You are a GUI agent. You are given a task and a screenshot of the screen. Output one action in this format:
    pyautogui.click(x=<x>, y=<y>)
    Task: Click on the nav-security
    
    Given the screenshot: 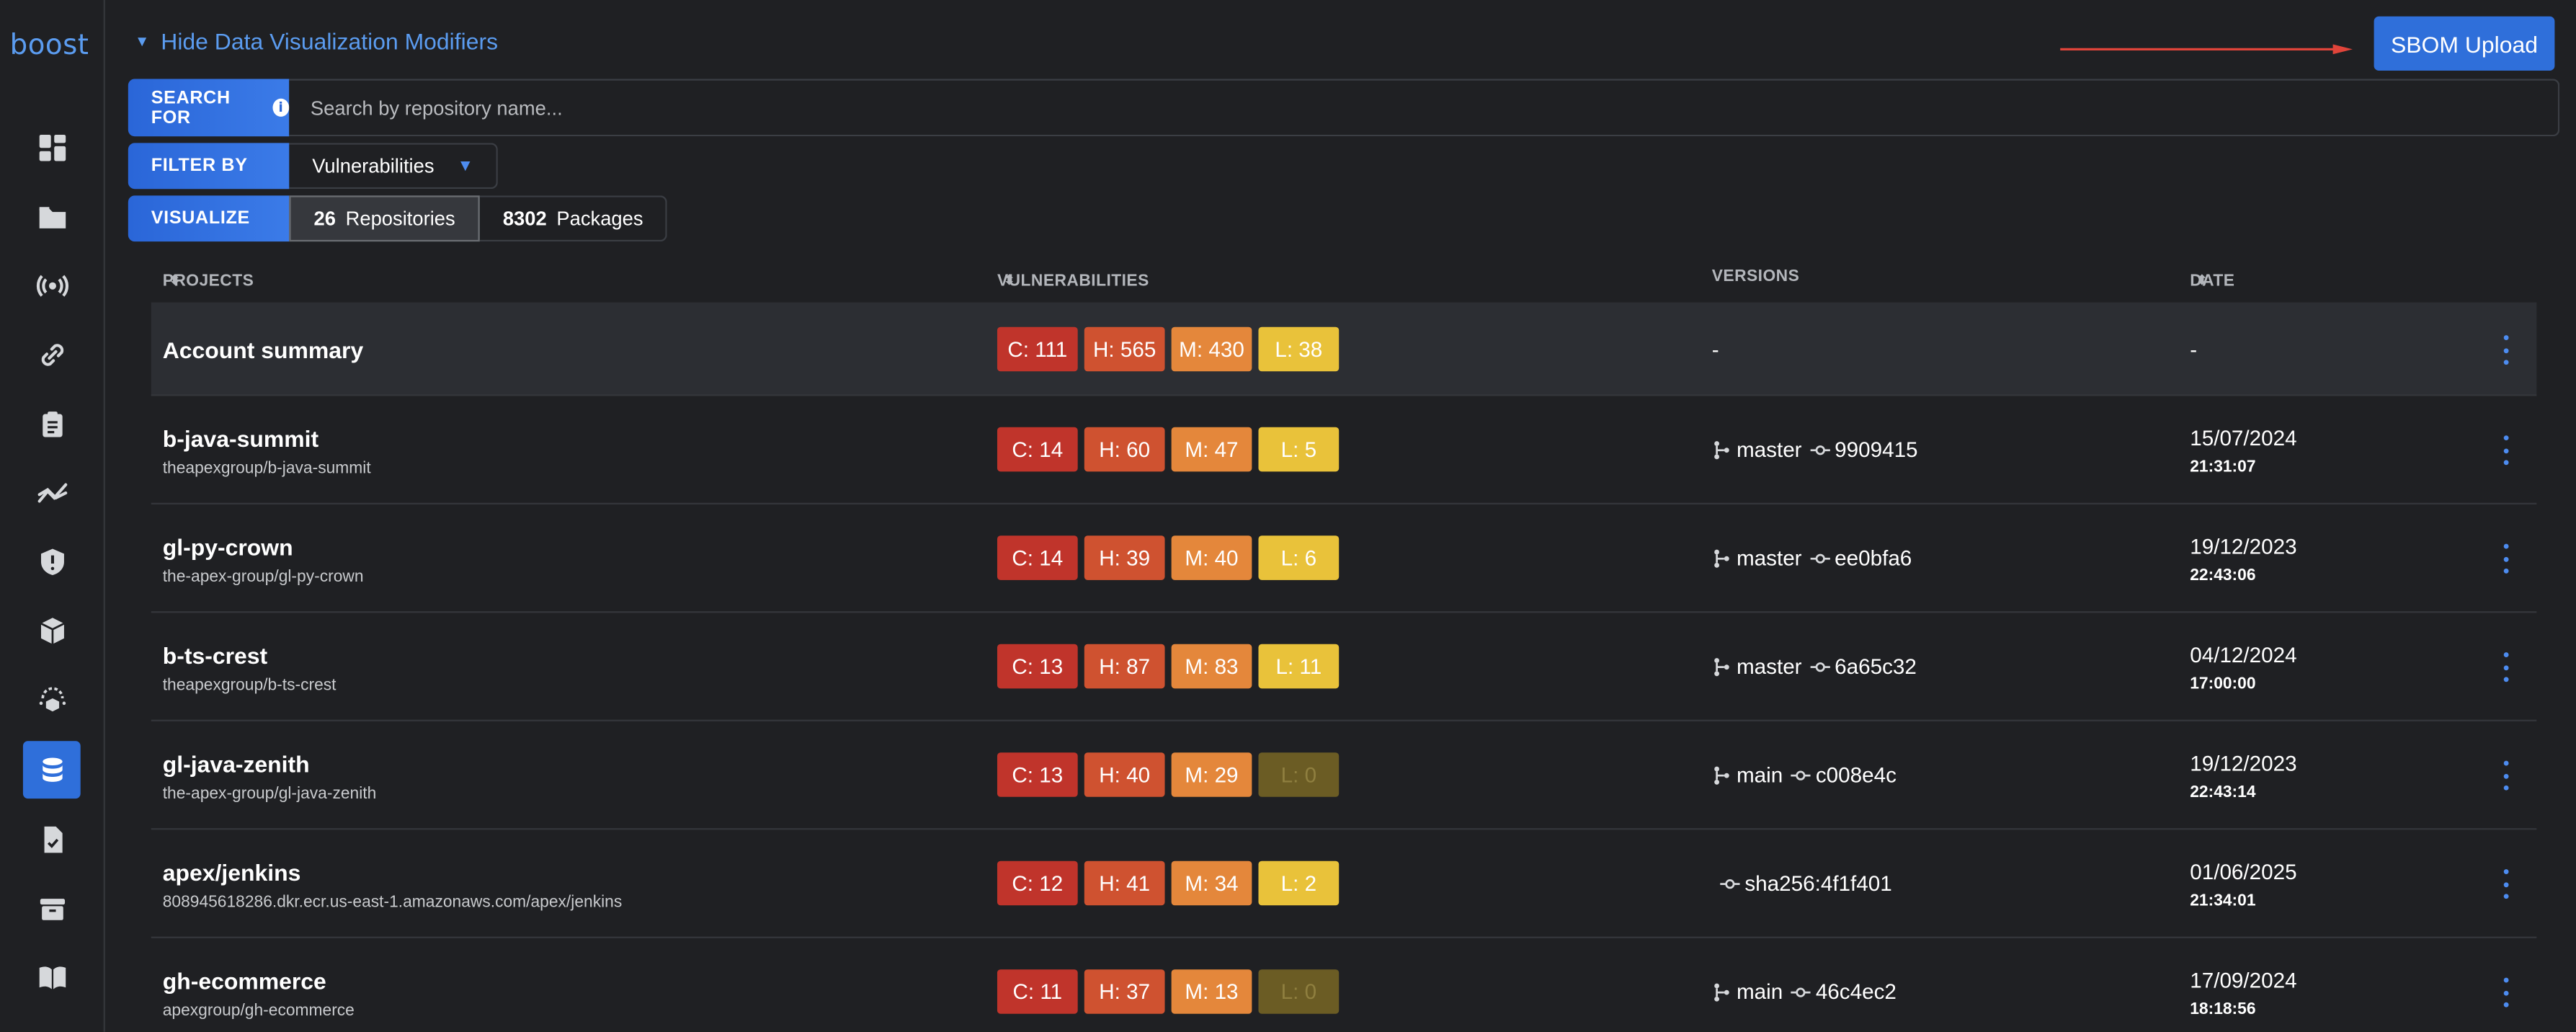 What is the action you would take?
    pyautogui.click(x=52, y=561)
    